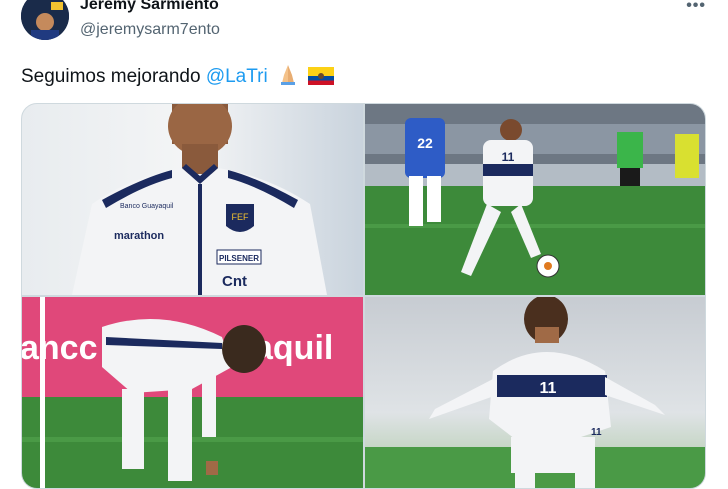 Image resolution: width=728 pixels, height=489 pixels. What do you see at coordinates (147, 206) in the screenshot?
I see `bank-sponsor-text: Banco Guayaquil` at bounding box center [147, 206].